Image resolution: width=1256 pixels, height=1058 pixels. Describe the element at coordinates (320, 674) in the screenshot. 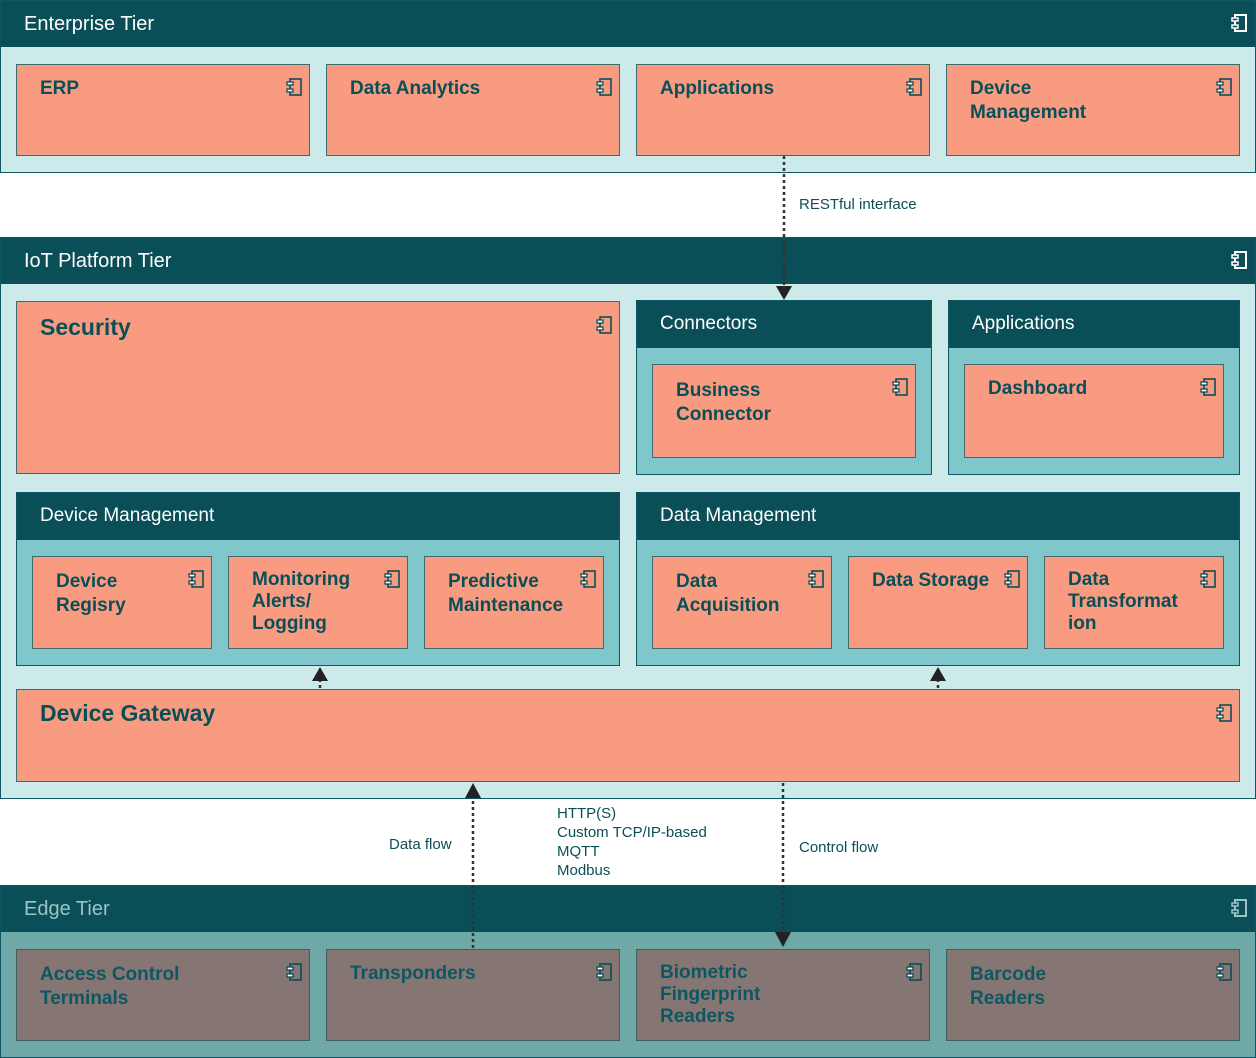

I see `device-mgmt-up-arrowhead` at that location.